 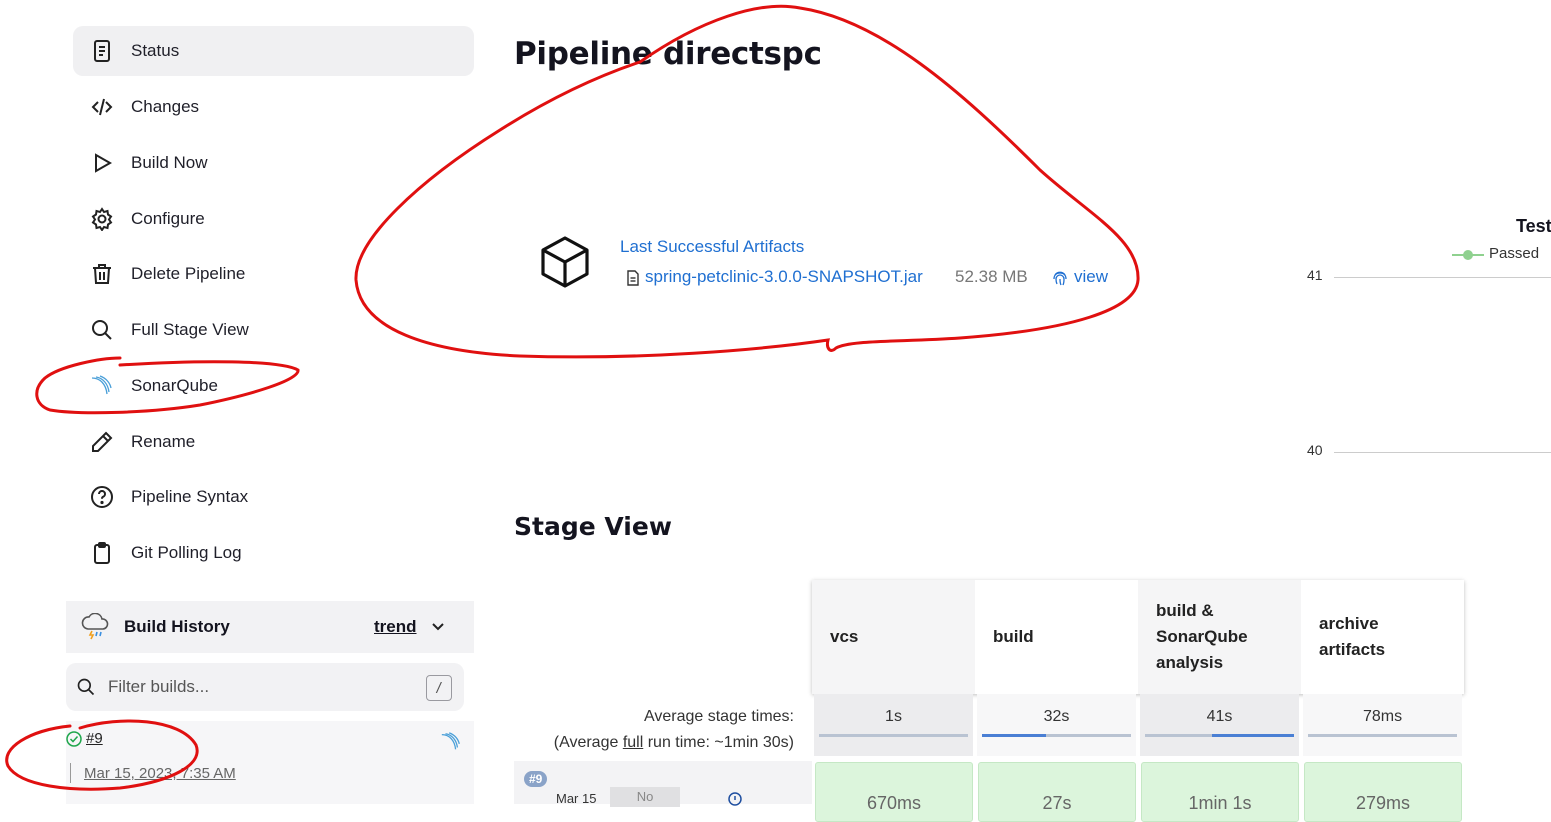 What do you see at coordinates (1057, 803) in the screenshot?
I see `run-time: 27s` at bounding box center [1057, 803].